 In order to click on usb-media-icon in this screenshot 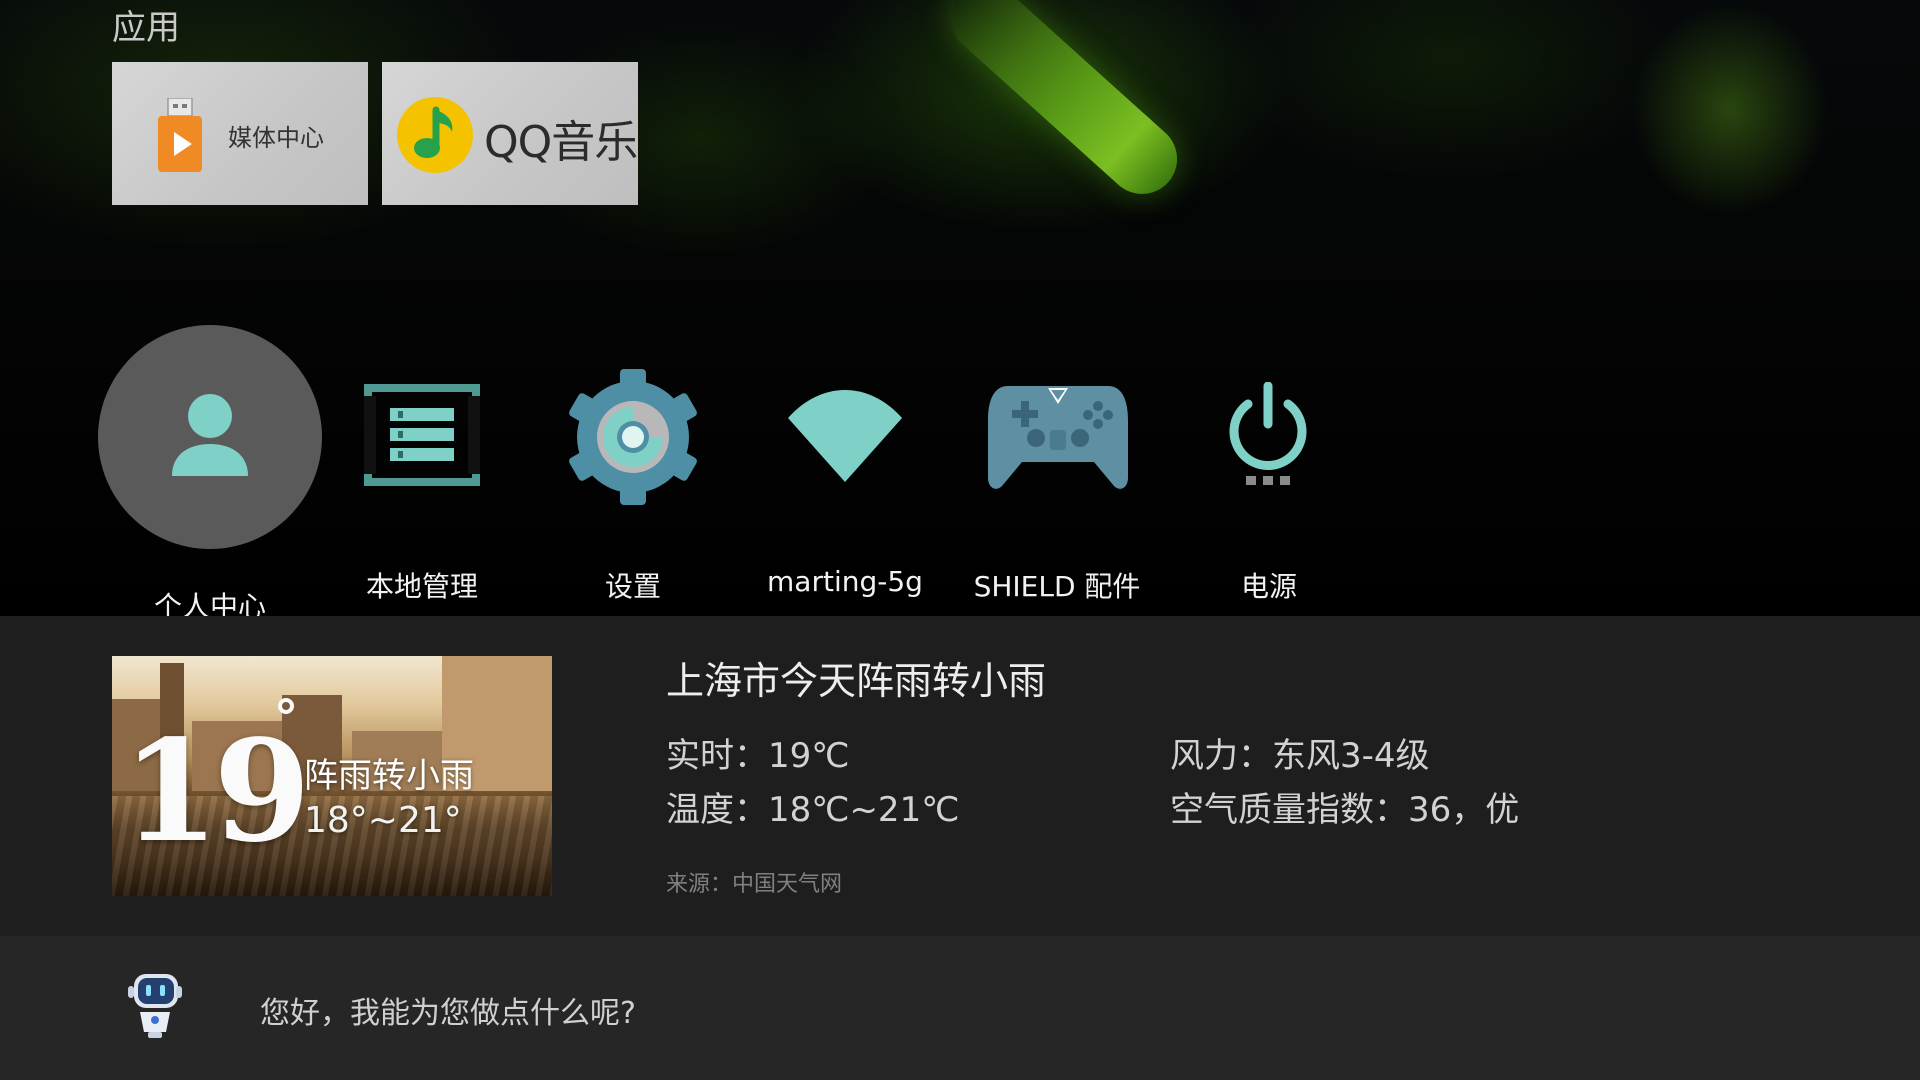, I will do `click(180, 135)`.